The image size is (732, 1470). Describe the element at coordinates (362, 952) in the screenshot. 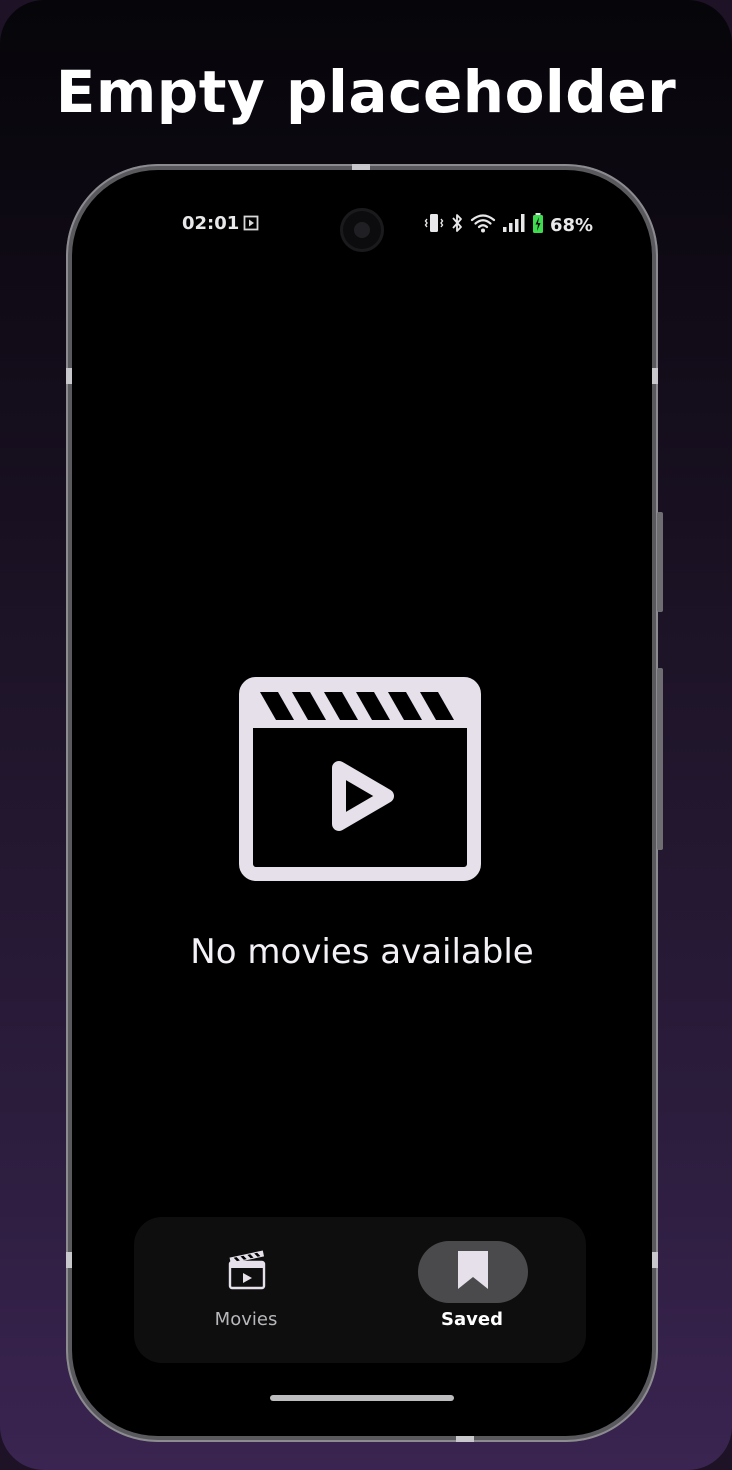

I see `empty-state-message: No movies available` at that location.